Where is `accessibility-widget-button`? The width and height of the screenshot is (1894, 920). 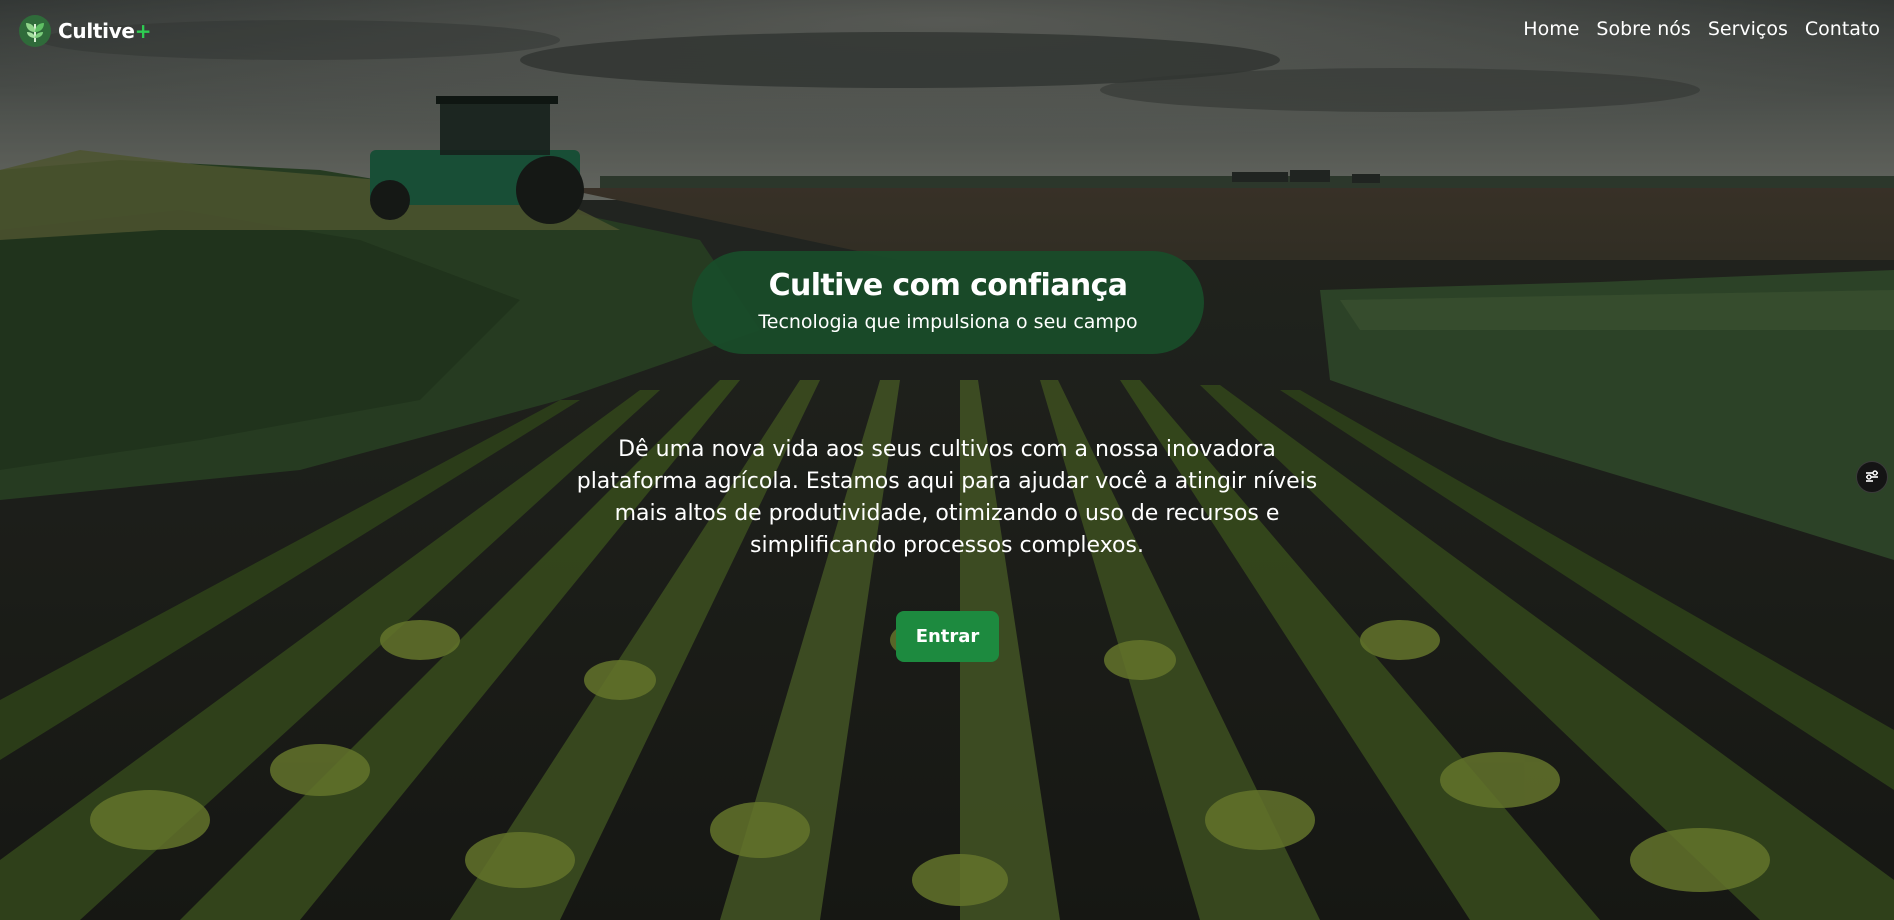 accessibility-widget-button is located at coordinates (1872, 477).